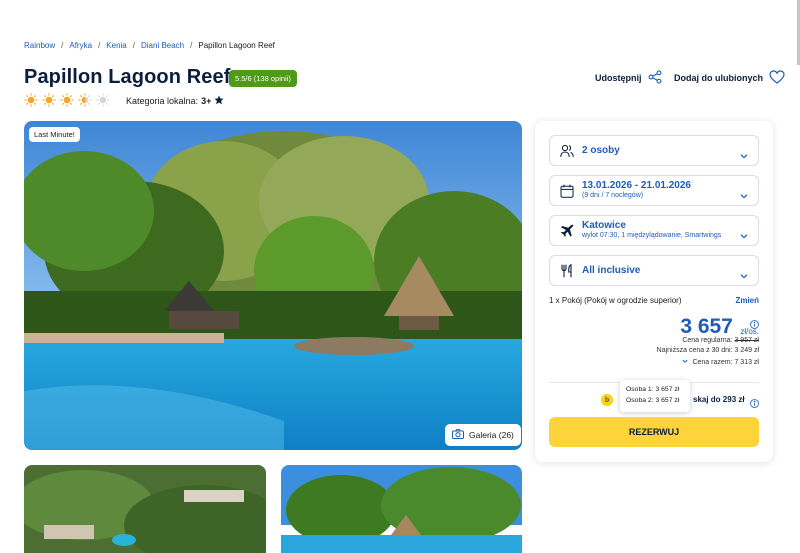 Image resolution: width=800 pixels, height=553 pixels. Describe the element at coordinates (162, 45) in the screenshot. I see `breadcrumb-link-diani-beach: Diani Beach` at that location.